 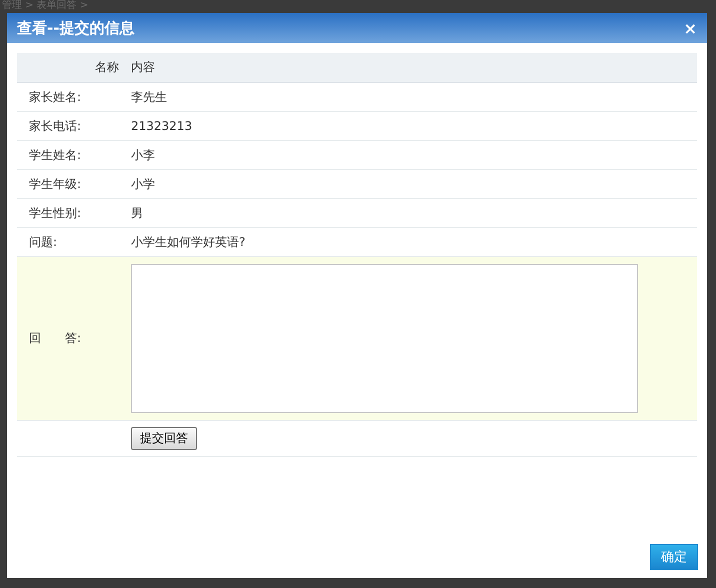 I want to click on field-value: 小李, so click(x=143, y=155).